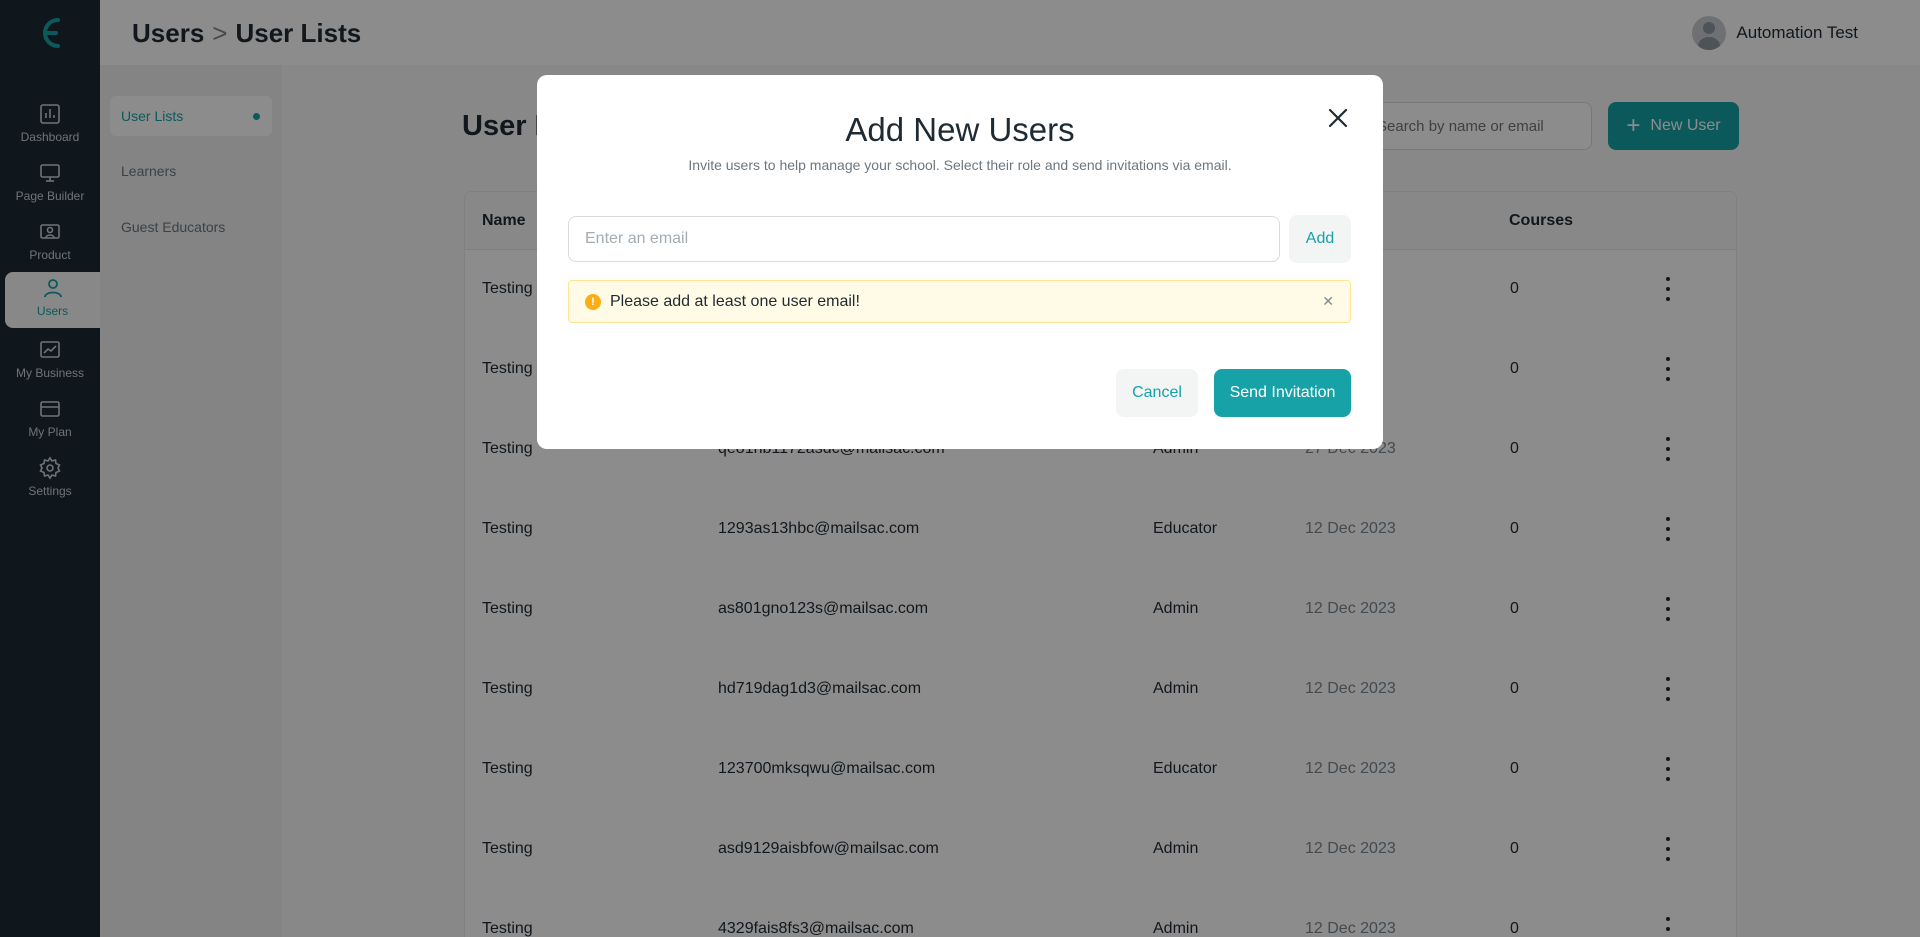  What do you see at coordinates (1338, 118) in the screenshot?
I see `close-icon` at bounding box center [1338, 118].